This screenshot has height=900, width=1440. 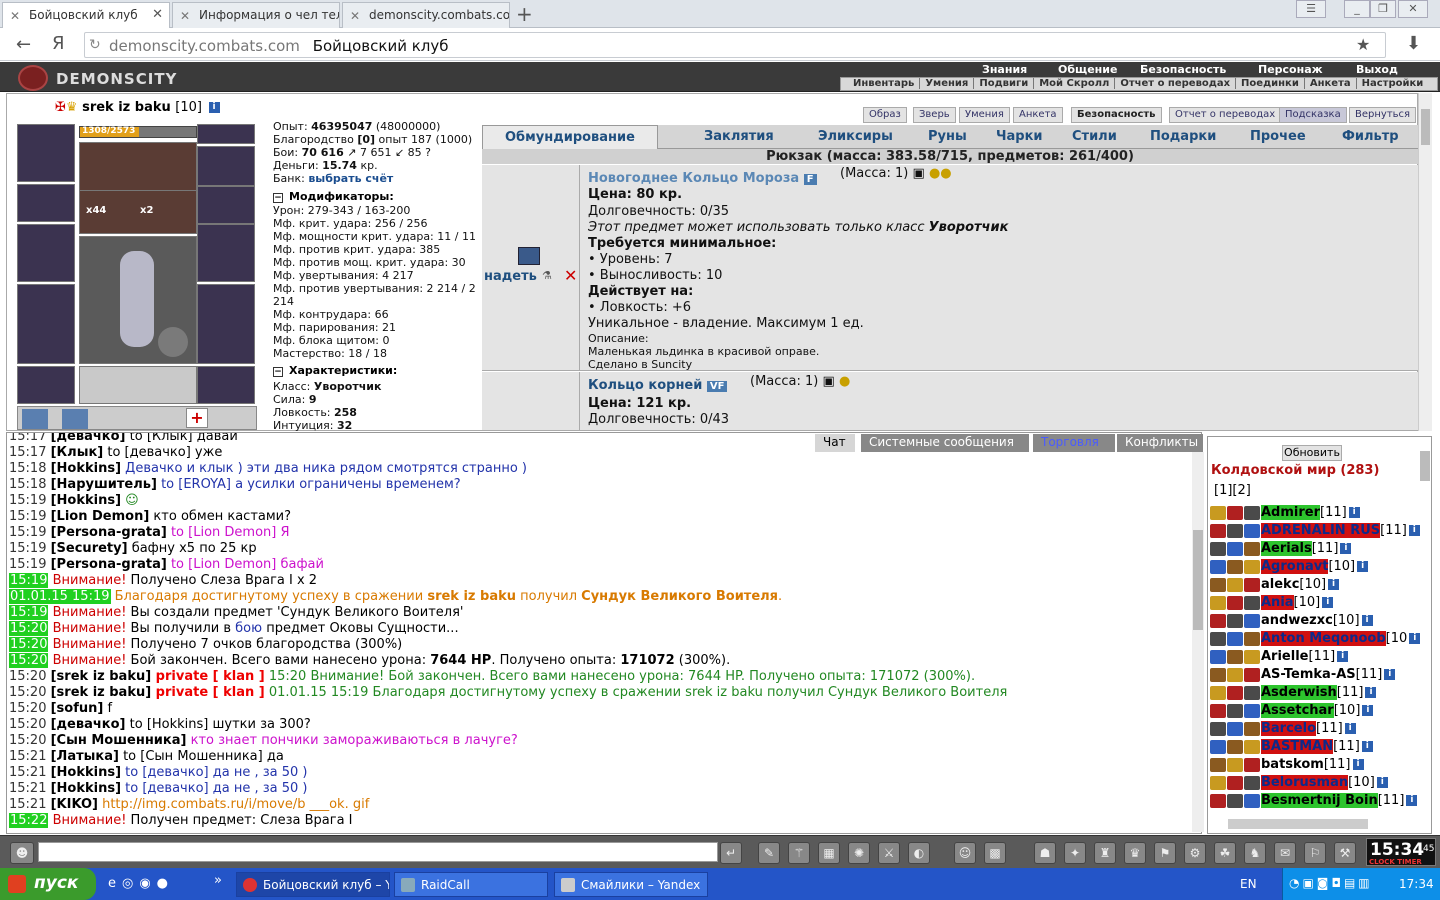 What do you see at coordinates (226, 385) in the screenshot?
I see `boots-slot` at bounding box center [226, 385].